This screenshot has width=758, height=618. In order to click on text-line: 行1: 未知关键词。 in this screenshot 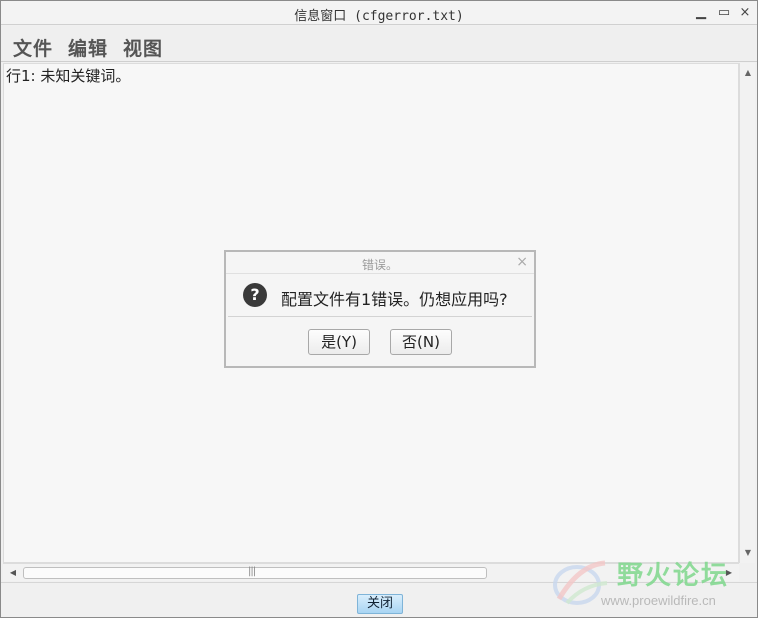, I will do `click(68, 76)`.